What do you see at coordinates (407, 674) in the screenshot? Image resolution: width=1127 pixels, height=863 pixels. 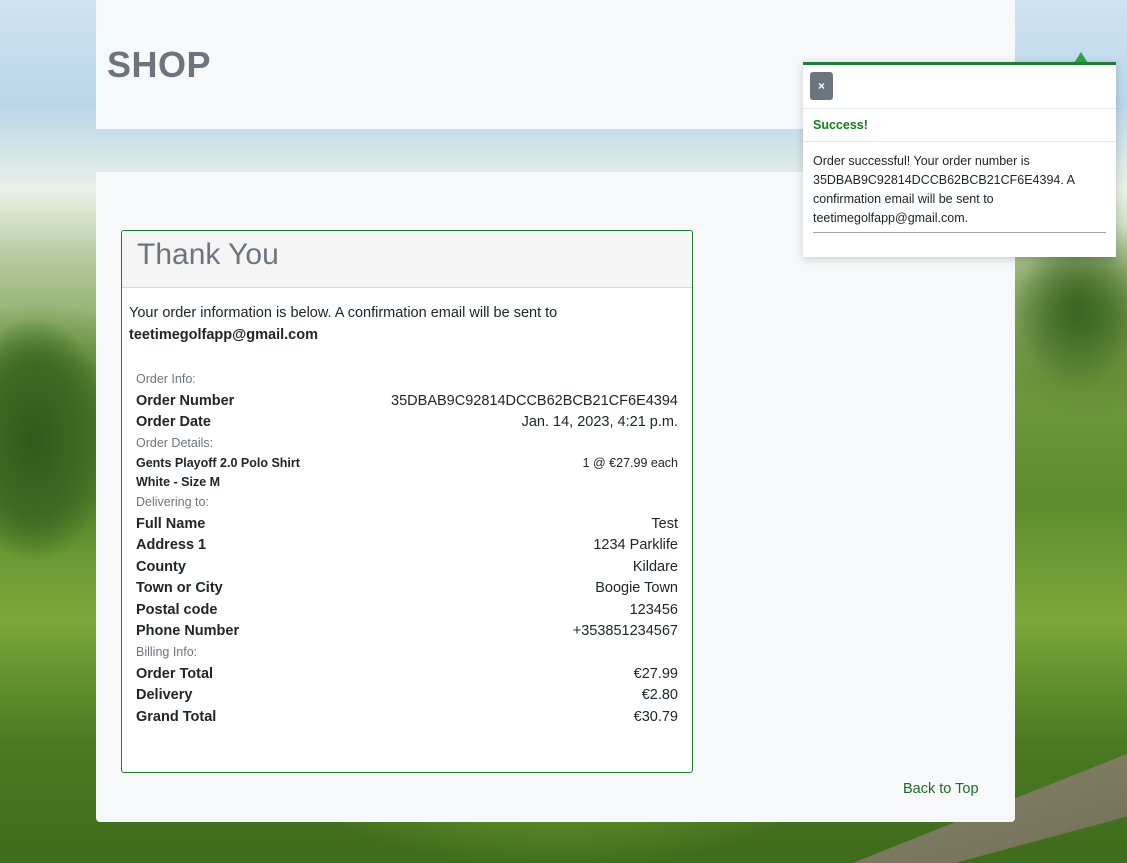 I see `billing-row: Order Total €27.99` at bounding box center [407, 674].